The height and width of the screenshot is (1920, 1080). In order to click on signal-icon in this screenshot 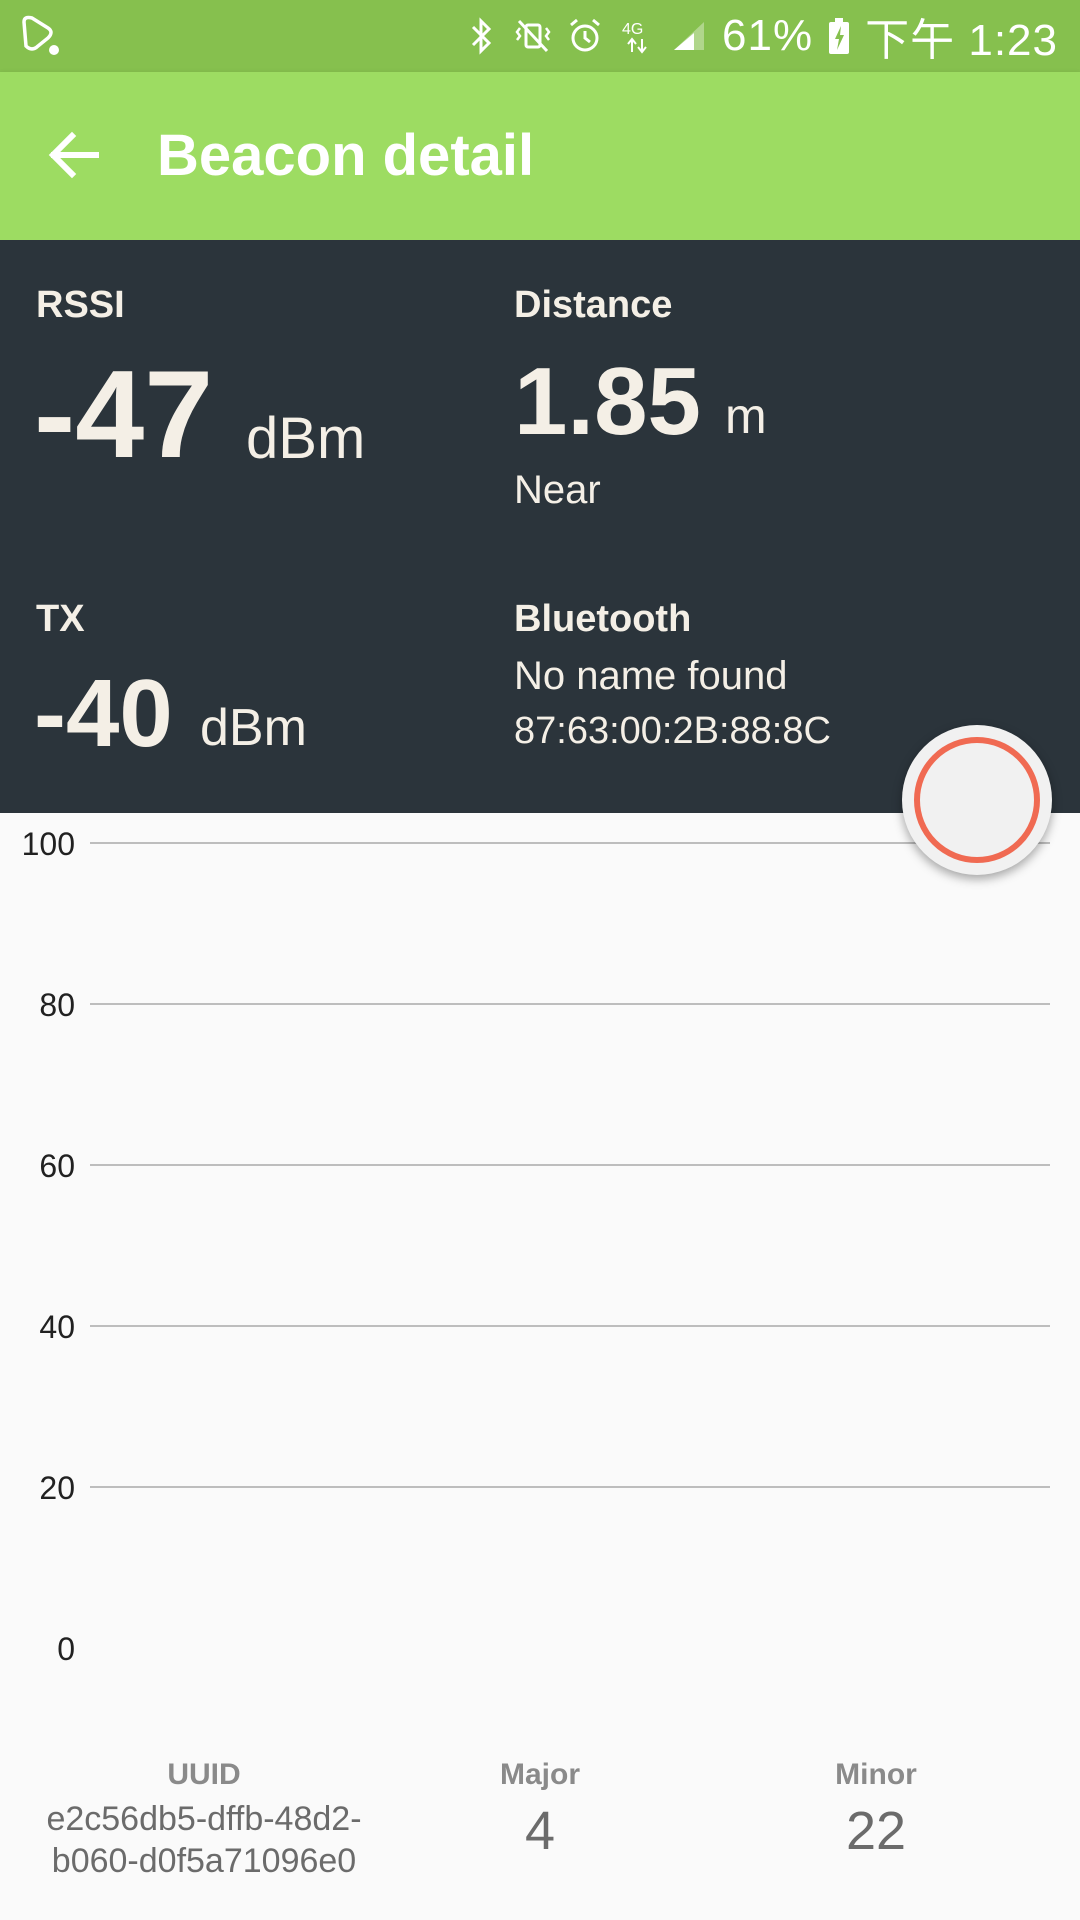, I will do `click(689, 36)`.